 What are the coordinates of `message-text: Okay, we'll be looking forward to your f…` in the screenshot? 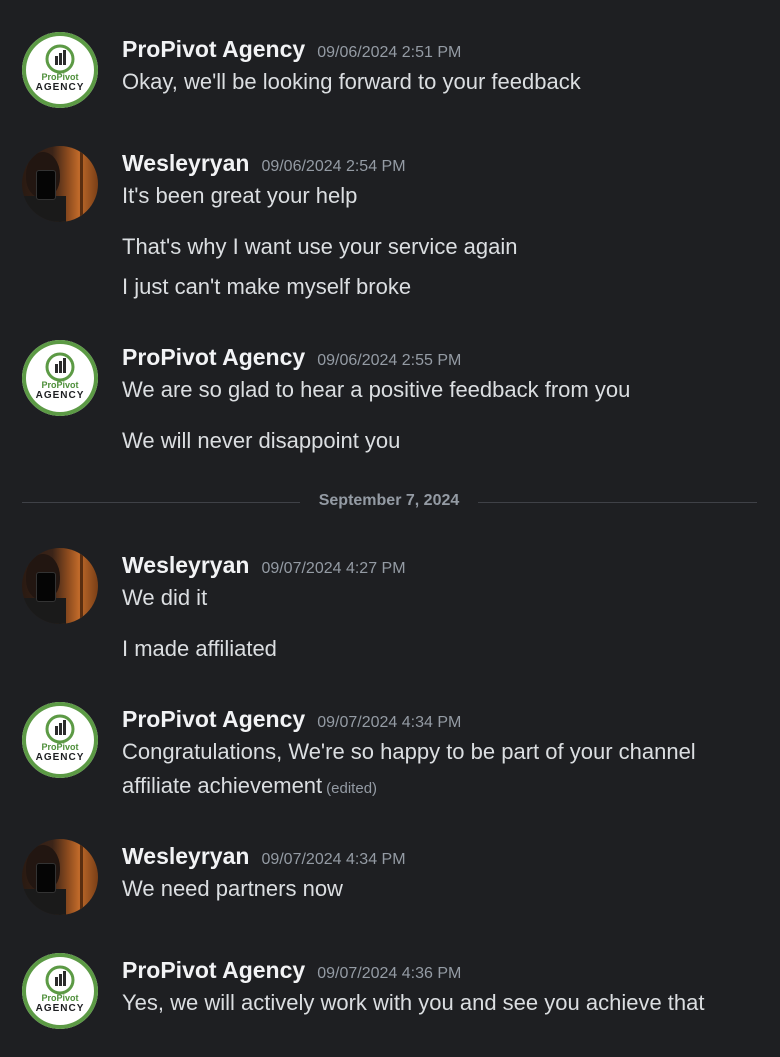 It's located at (351, 81).